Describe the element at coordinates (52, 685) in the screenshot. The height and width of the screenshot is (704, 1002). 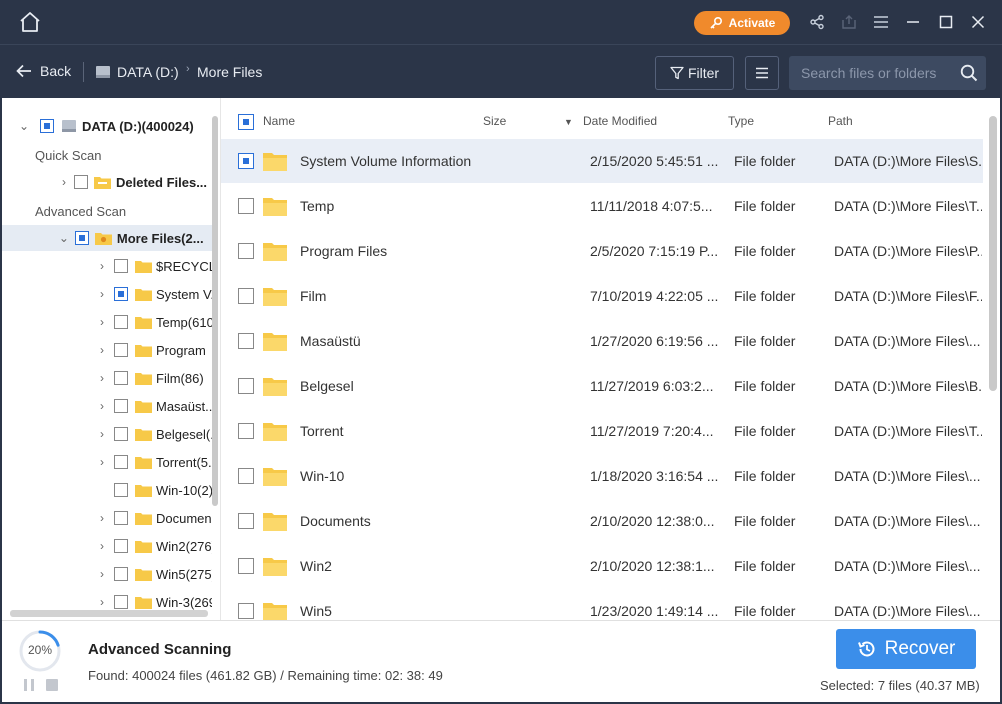
I see `stop-icon` at that location.